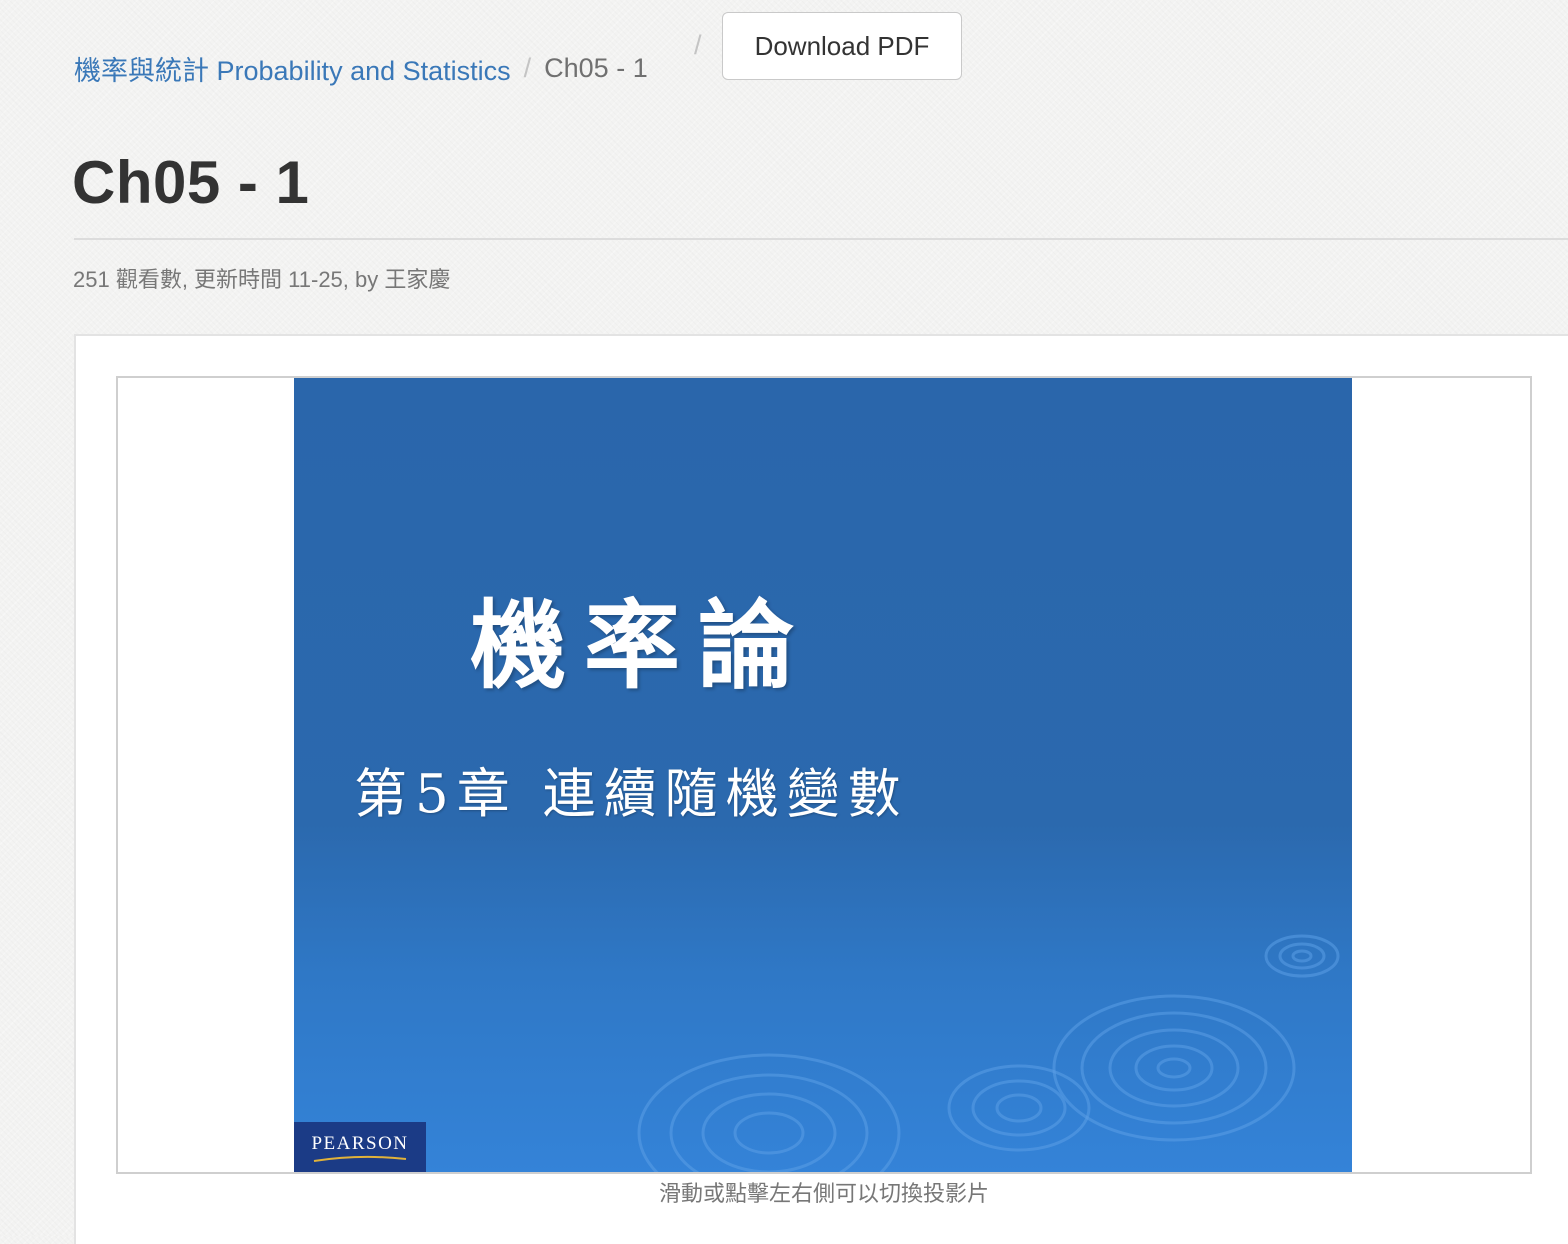 The image size is (1568, 1244). What do you see at coordinates (821, 239) in the screenshot?
I see `title-divider` at bounding box center [821, 239].